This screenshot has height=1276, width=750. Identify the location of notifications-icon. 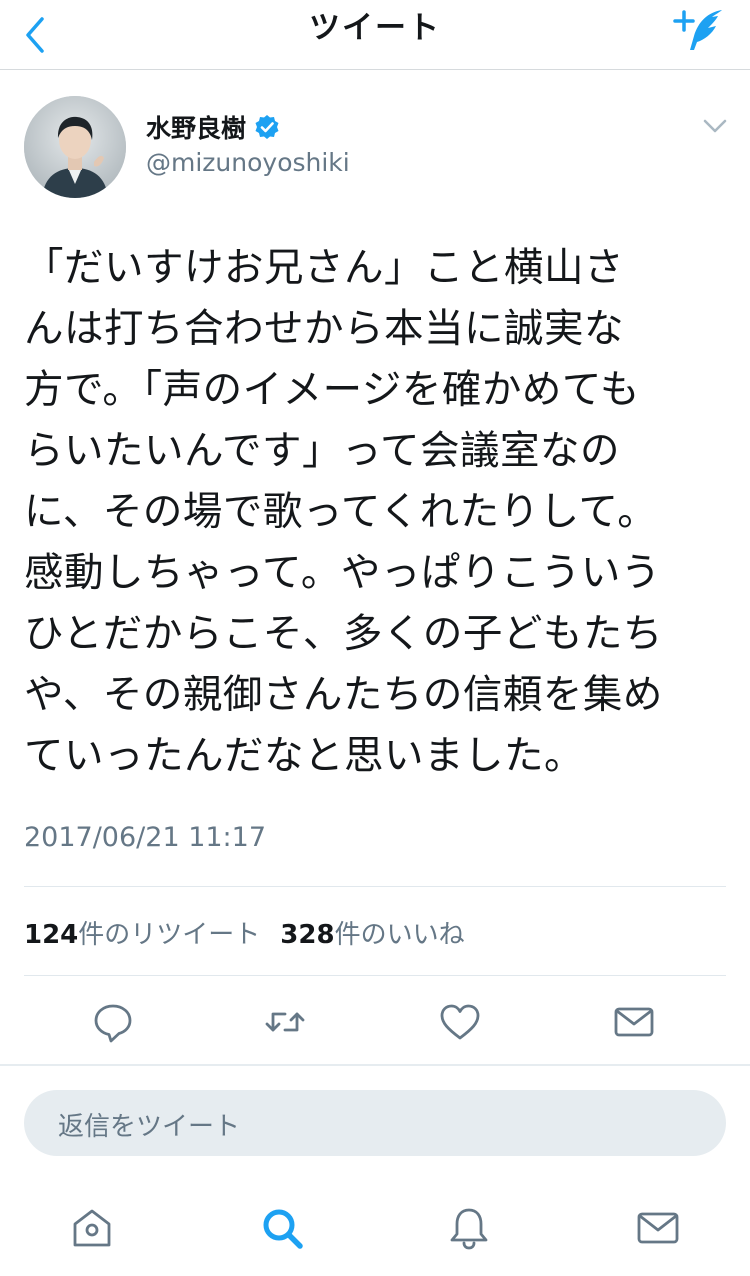
(469, 1229).